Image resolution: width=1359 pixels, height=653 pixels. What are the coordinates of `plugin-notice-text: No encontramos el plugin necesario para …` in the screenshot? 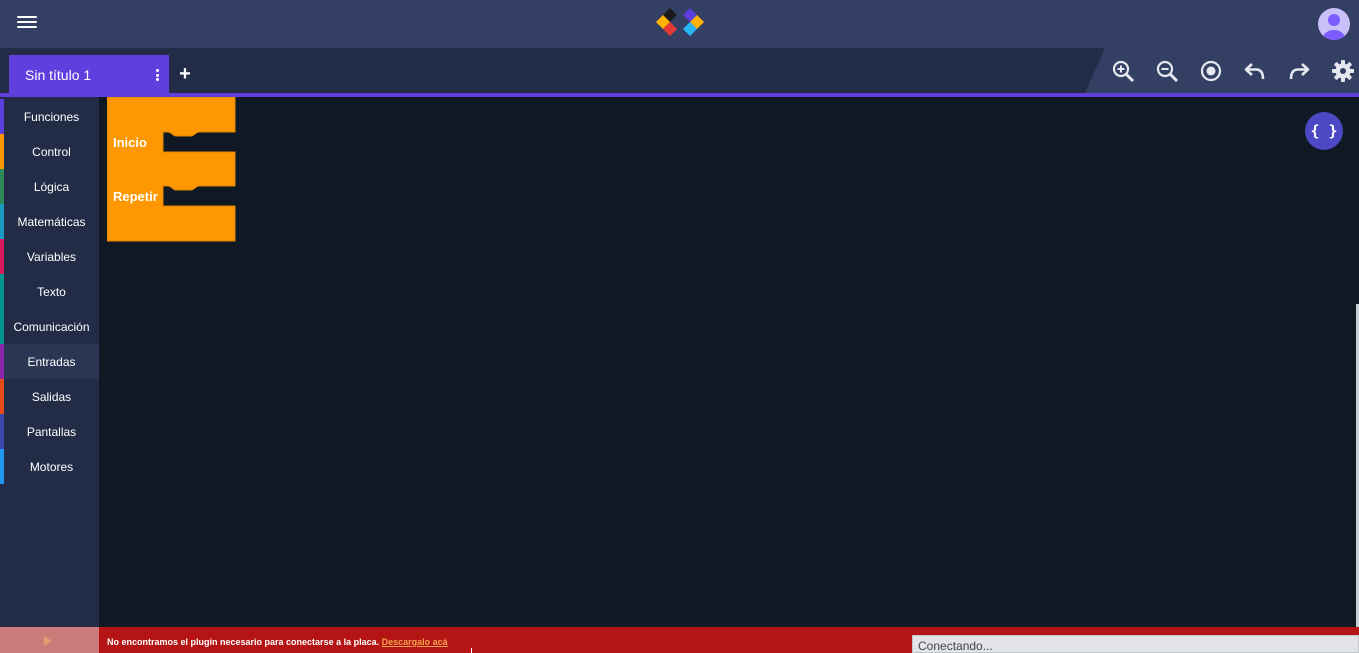 It's located at (277, 642).